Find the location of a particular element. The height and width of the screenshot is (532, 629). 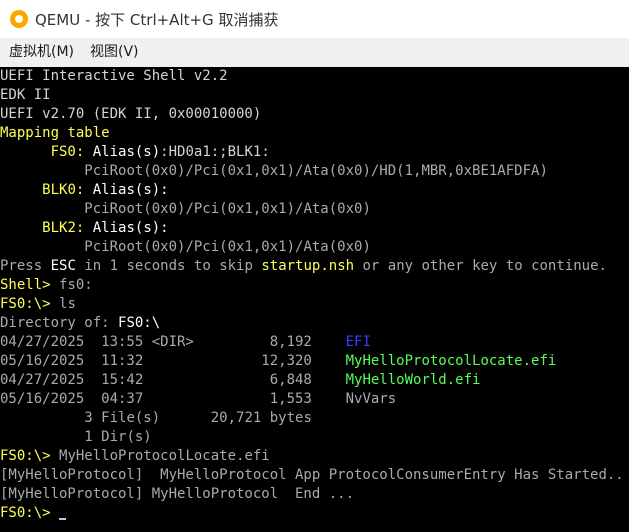

mapping-blk0-line: BLK0: Alias(s): is located at coordinates (84, 190).